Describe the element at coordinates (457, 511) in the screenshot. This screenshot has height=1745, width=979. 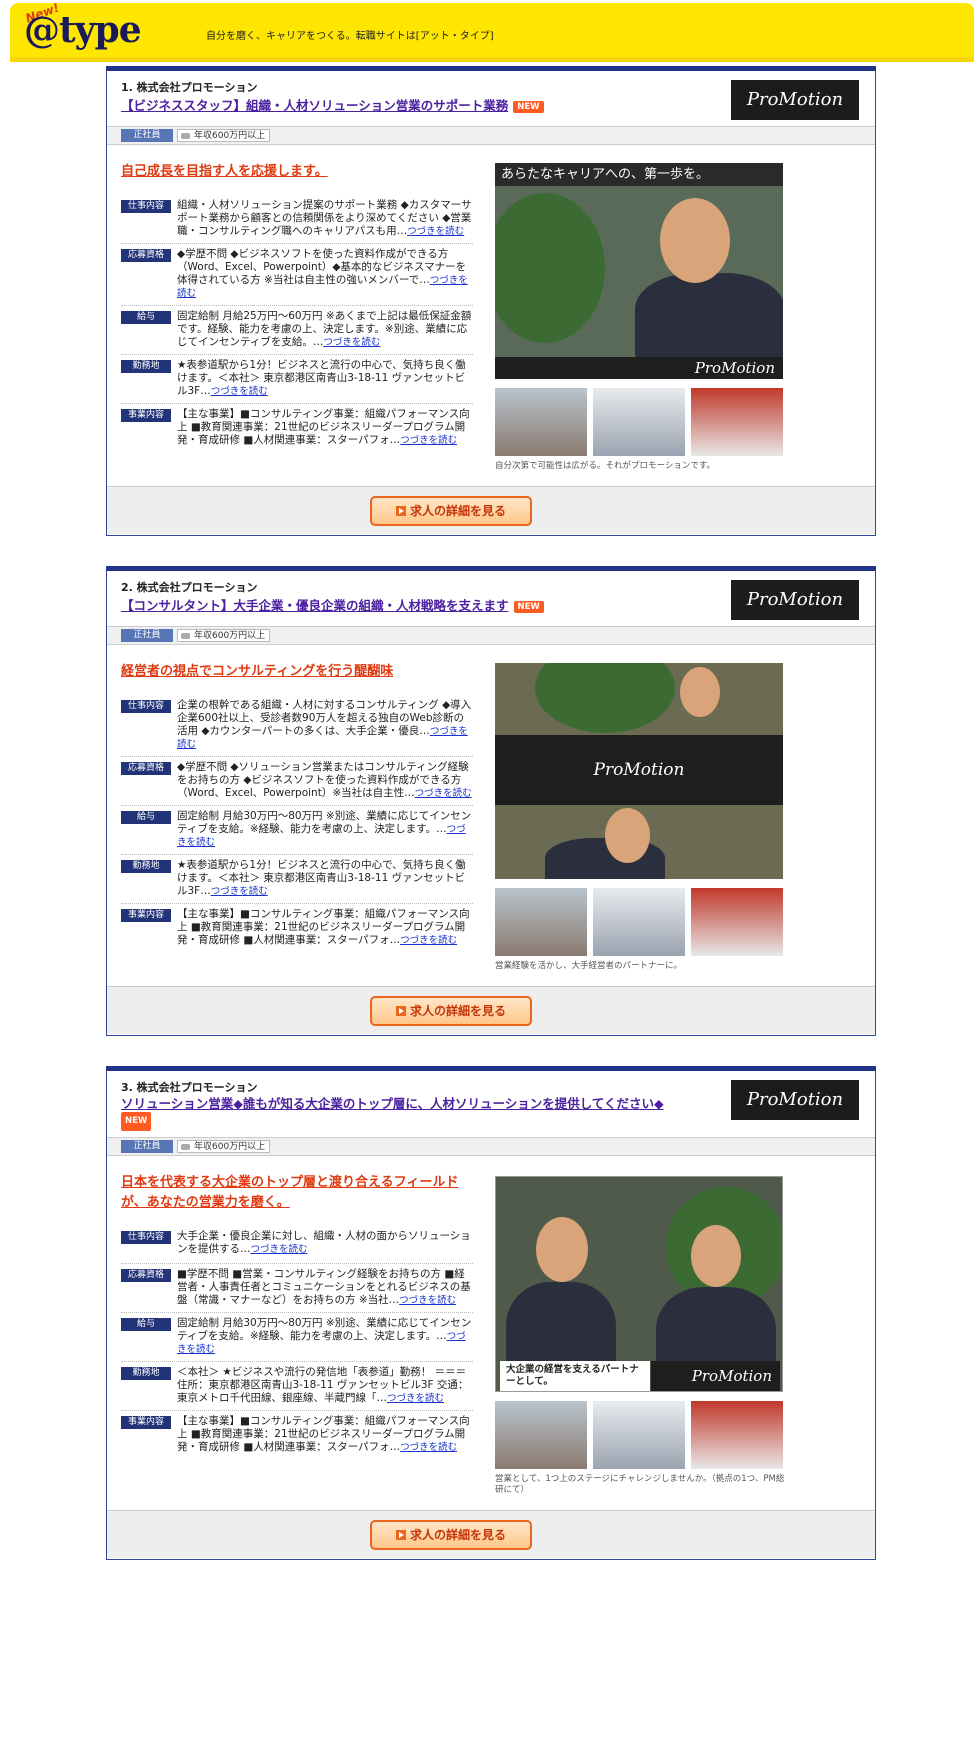
I see `view-details-label: 求人の詳細を見る` at that location.